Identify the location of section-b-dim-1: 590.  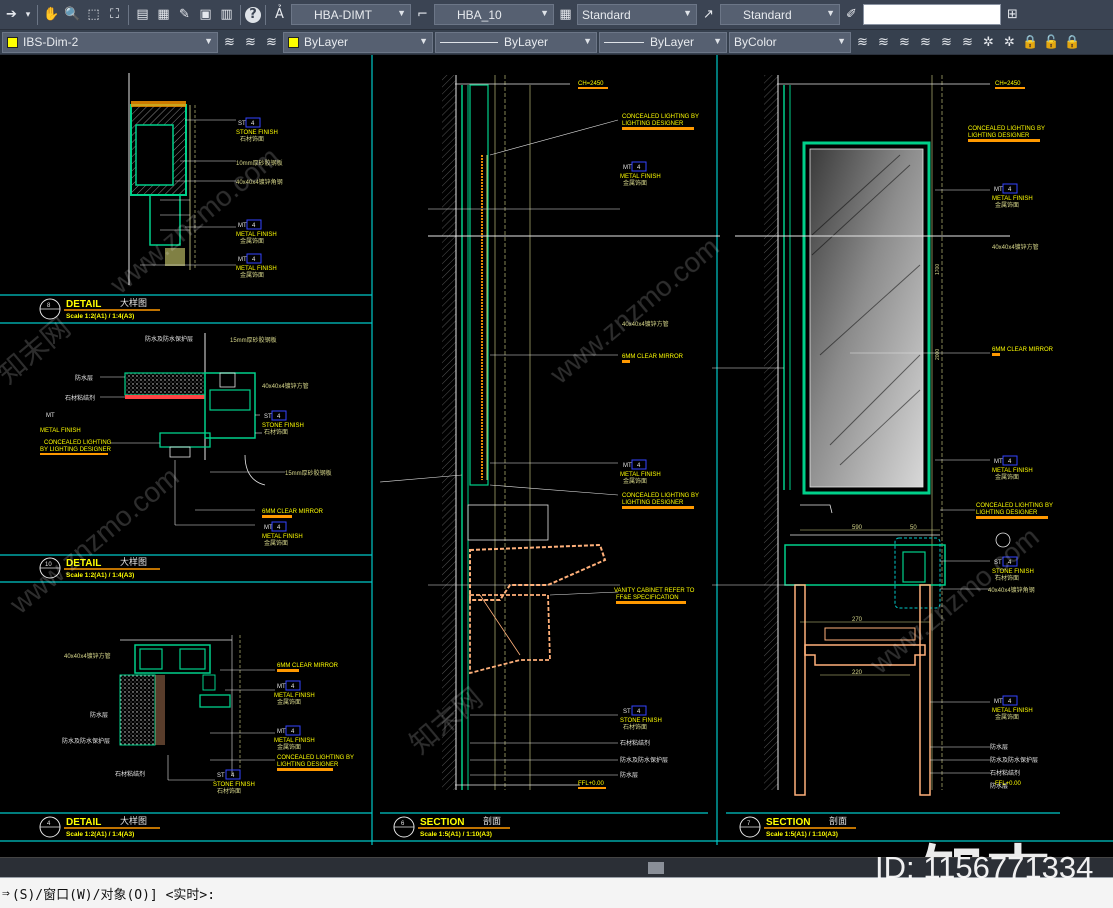
(857, 528).